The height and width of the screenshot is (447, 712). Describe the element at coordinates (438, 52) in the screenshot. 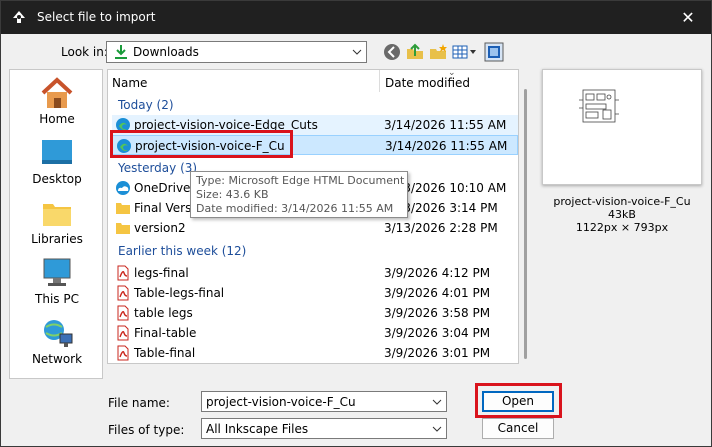

I see `new-folder-icon` at that location.